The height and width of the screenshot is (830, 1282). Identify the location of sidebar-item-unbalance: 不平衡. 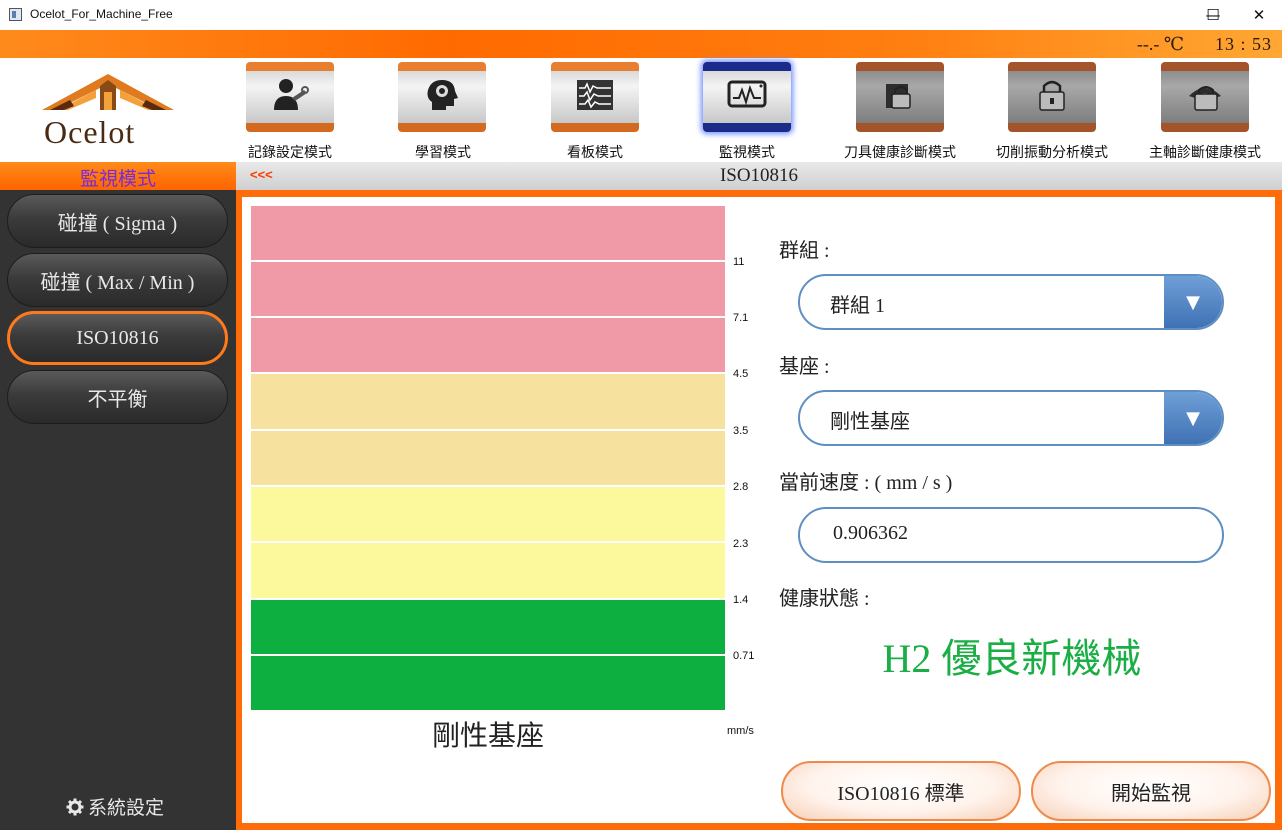
(117, 397).